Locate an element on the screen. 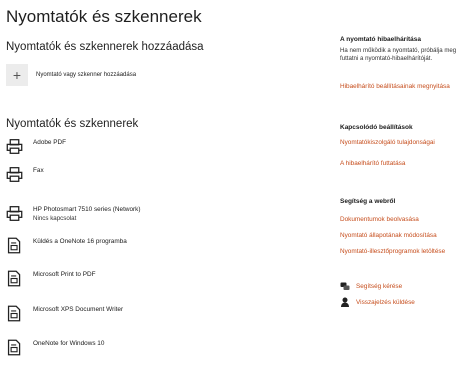 This screenshot has height=371, width=463. device-item-xps-writer: Microsoft XPS Document Writer is located at coordinates (64, 313).